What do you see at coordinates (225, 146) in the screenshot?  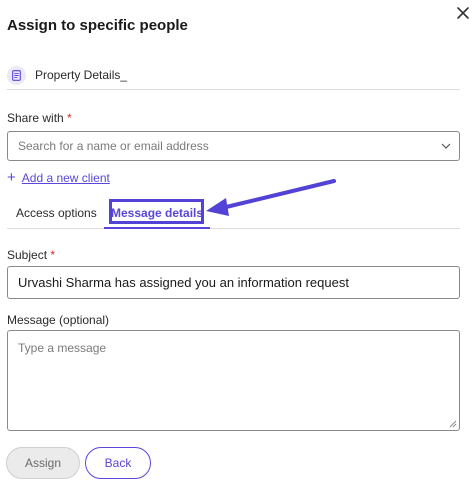 I see `search-input` at bounding box center [225, 146].